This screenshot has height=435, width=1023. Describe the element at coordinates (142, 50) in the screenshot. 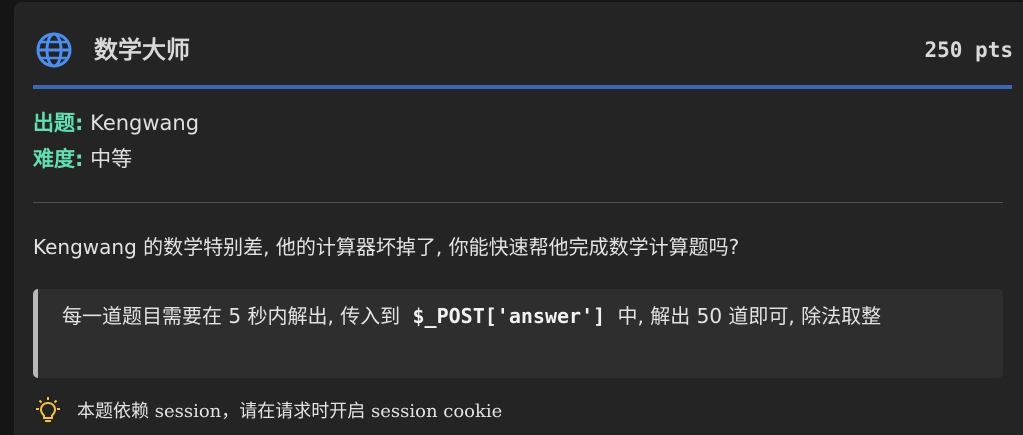

I see `challenge-title: 数学大师` at that location.